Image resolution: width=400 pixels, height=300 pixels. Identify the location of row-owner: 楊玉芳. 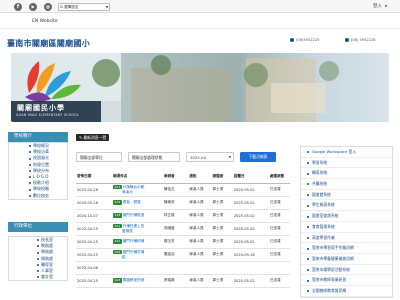
(175, 242).